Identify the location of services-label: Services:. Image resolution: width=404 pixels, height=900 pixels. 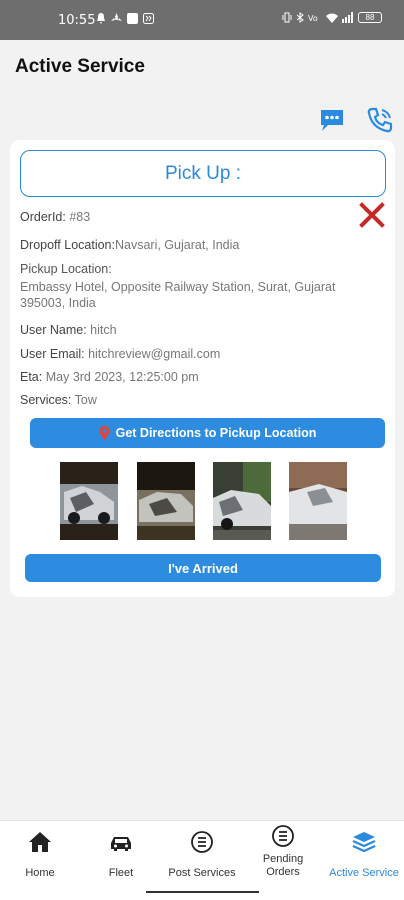
(46, 400).